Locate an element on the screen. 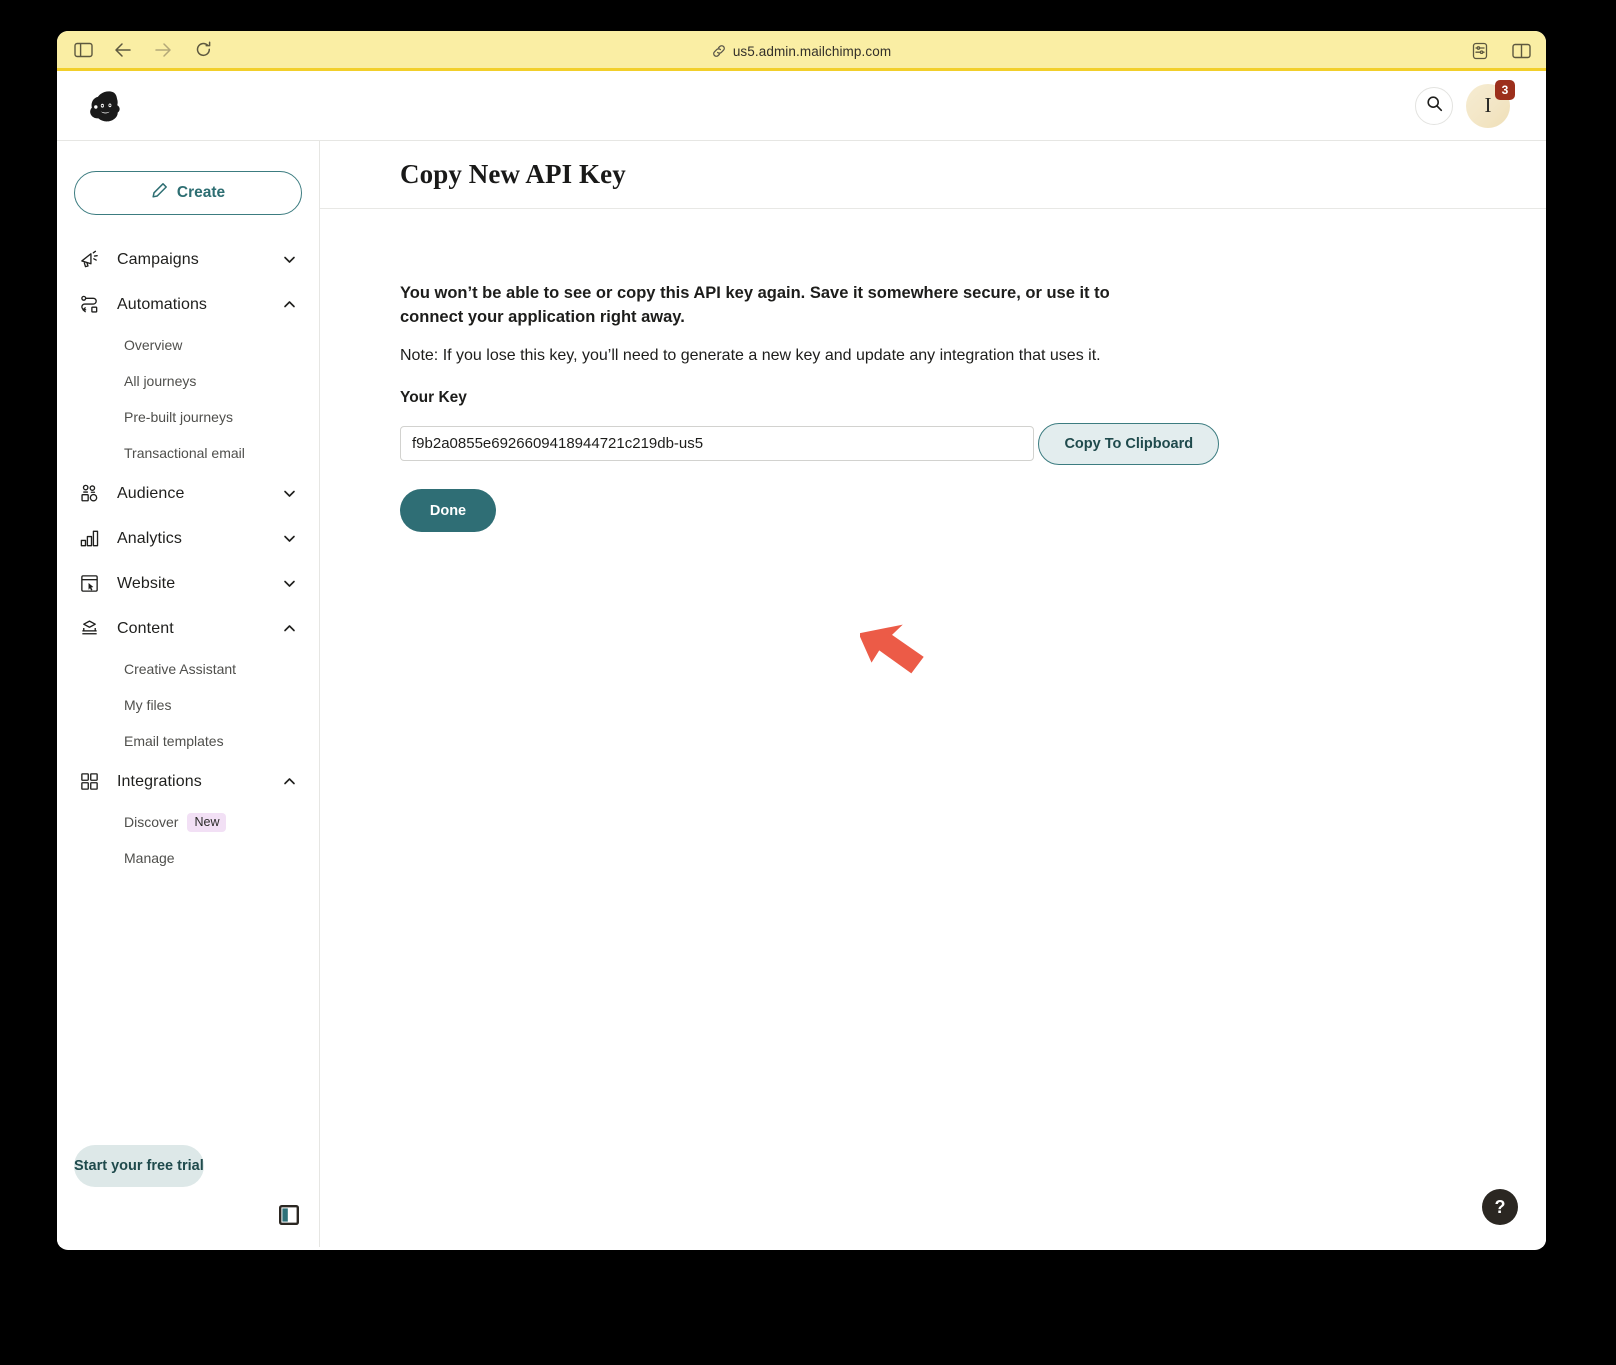 The width and height of the screenshot is (1616, 1365). window-cursor-icon is located at coordinates (92, 583).